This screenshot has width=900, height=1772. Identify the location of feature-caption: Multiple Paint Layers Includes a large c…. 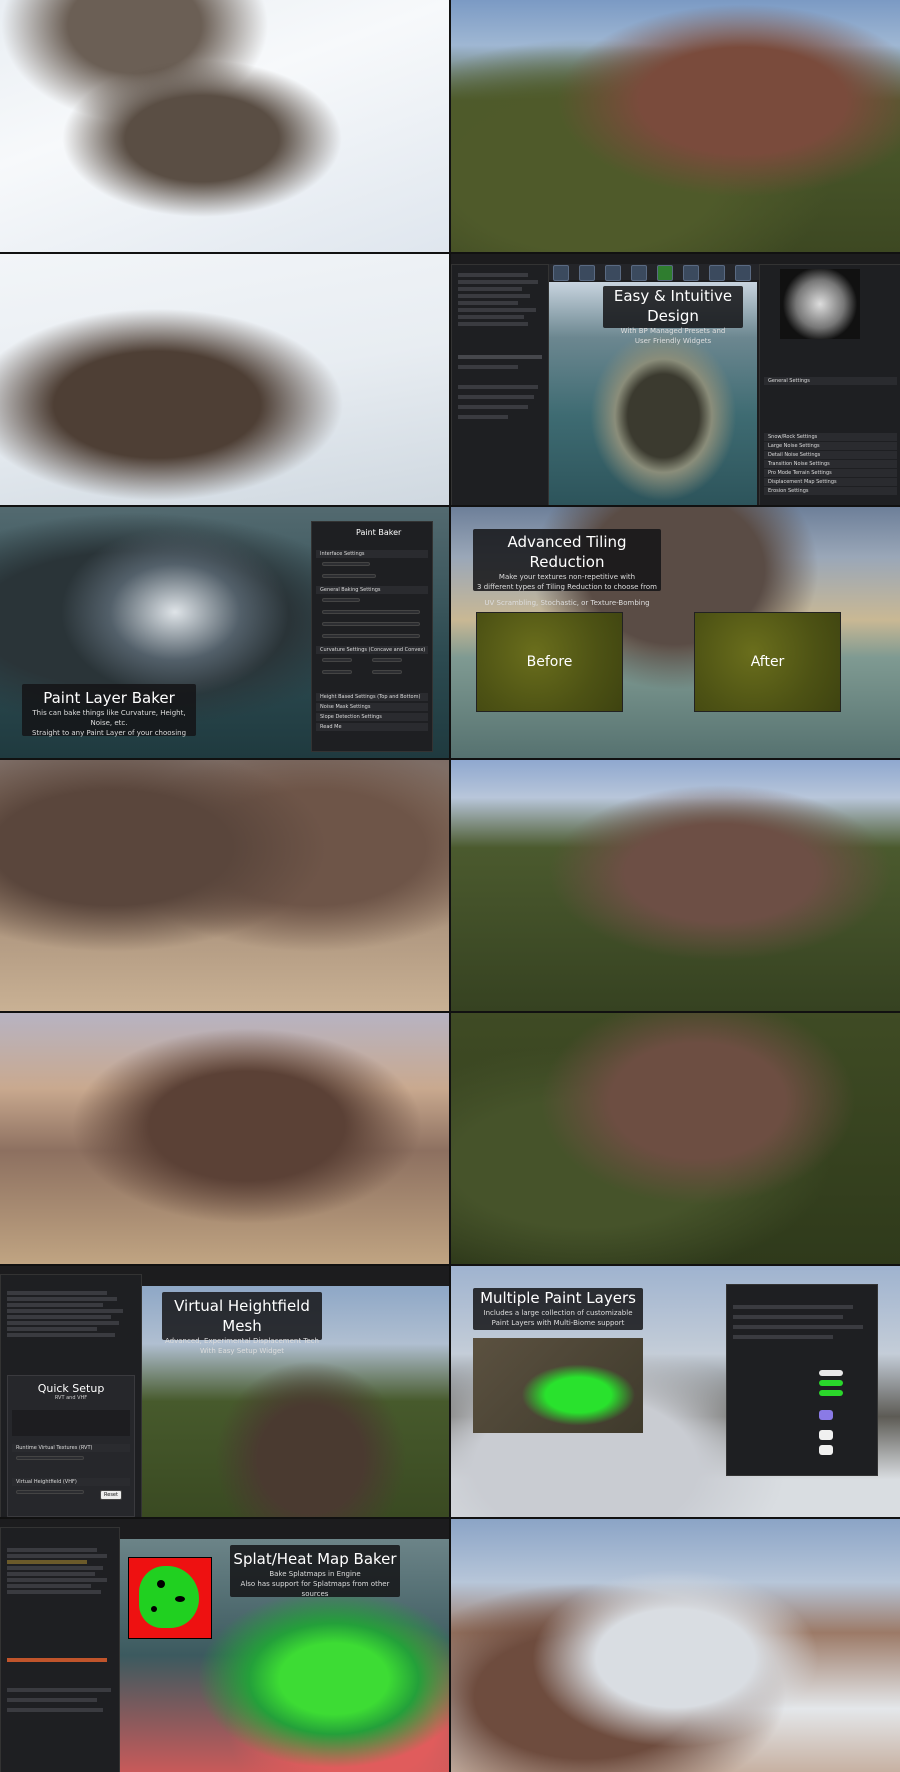
(558, 1309).